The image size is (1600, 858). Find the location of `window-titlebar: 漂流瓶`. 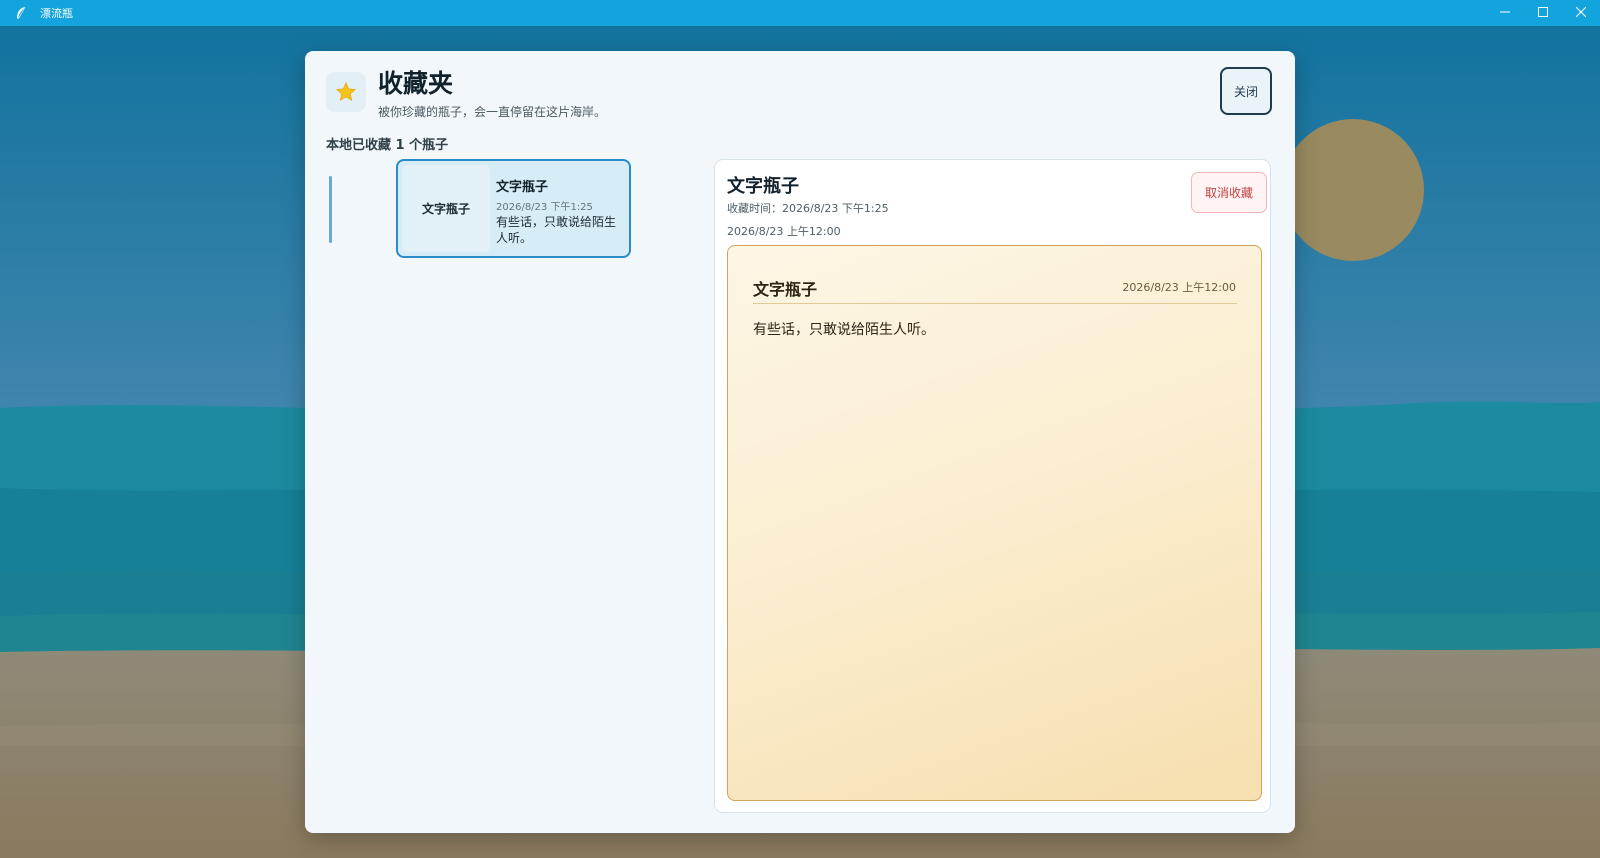

window-titlebar: 漂流瓶 is located at coordinates (800, 13).